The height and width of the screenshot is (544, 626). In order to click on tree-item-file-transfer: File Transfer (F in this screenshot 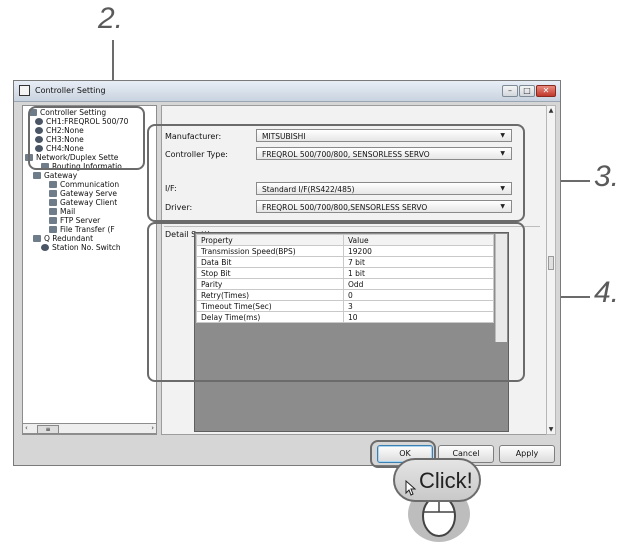, I will do `click(82, 229)`.